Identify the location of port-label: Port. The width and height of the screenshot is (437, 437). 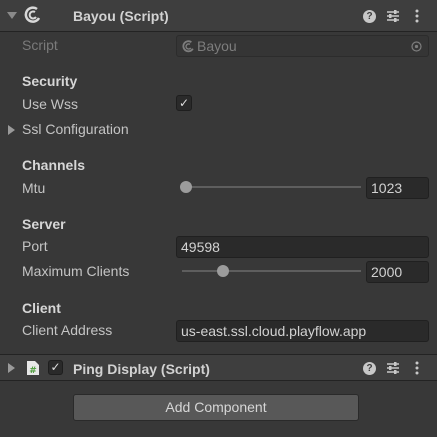
(35, 246).